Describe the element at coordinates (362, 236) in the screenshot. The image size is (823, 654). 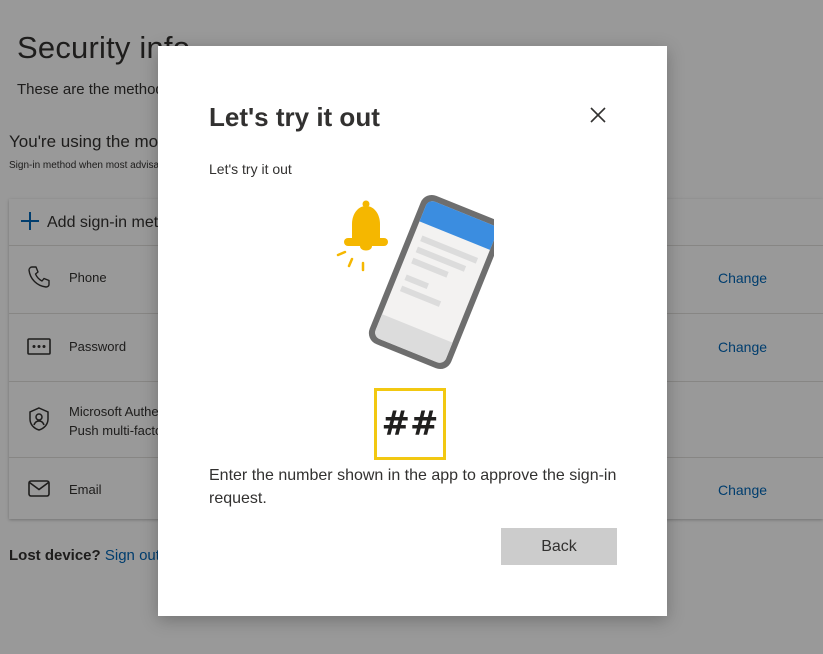
I see `bell-icon` at that location.